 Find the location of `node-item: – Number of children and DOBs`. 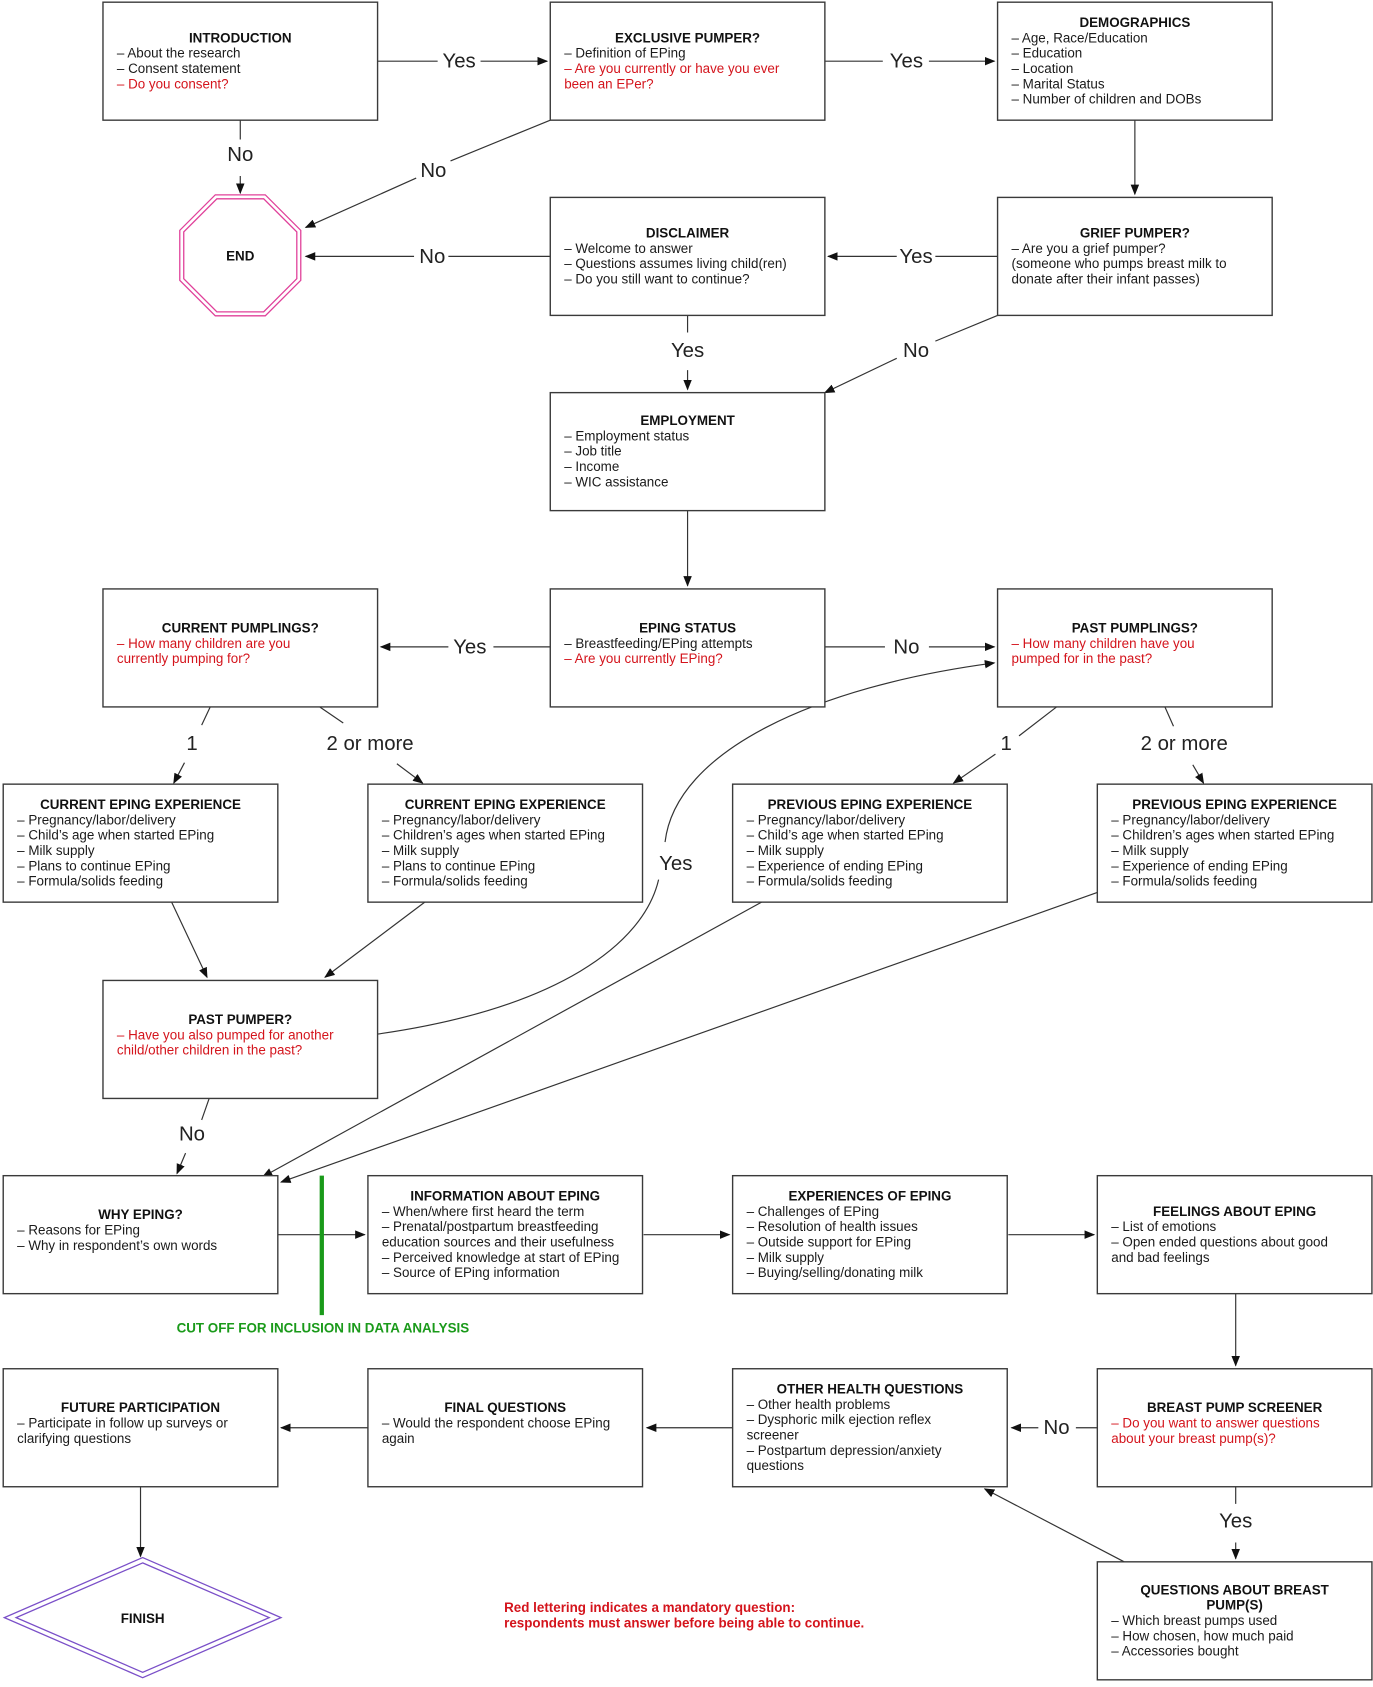

node-item: – Number of children and DOBs is located at coordinates (1107, 99).